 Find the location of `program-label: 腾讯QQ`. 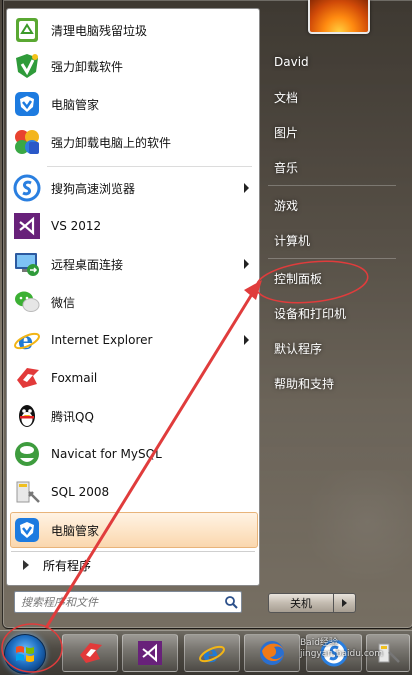

program-label: 腾讯QQ is located at coordinates (72, 416).